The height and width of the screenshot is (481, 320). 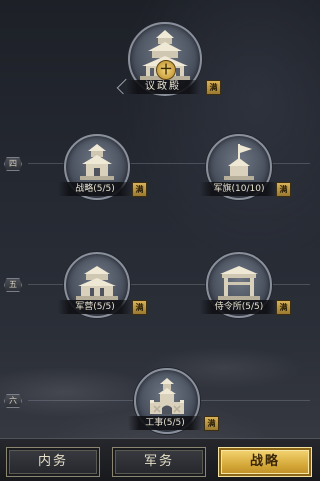 I want to click on hall-name-plate: 议政殿, so click(x=163, y=87).